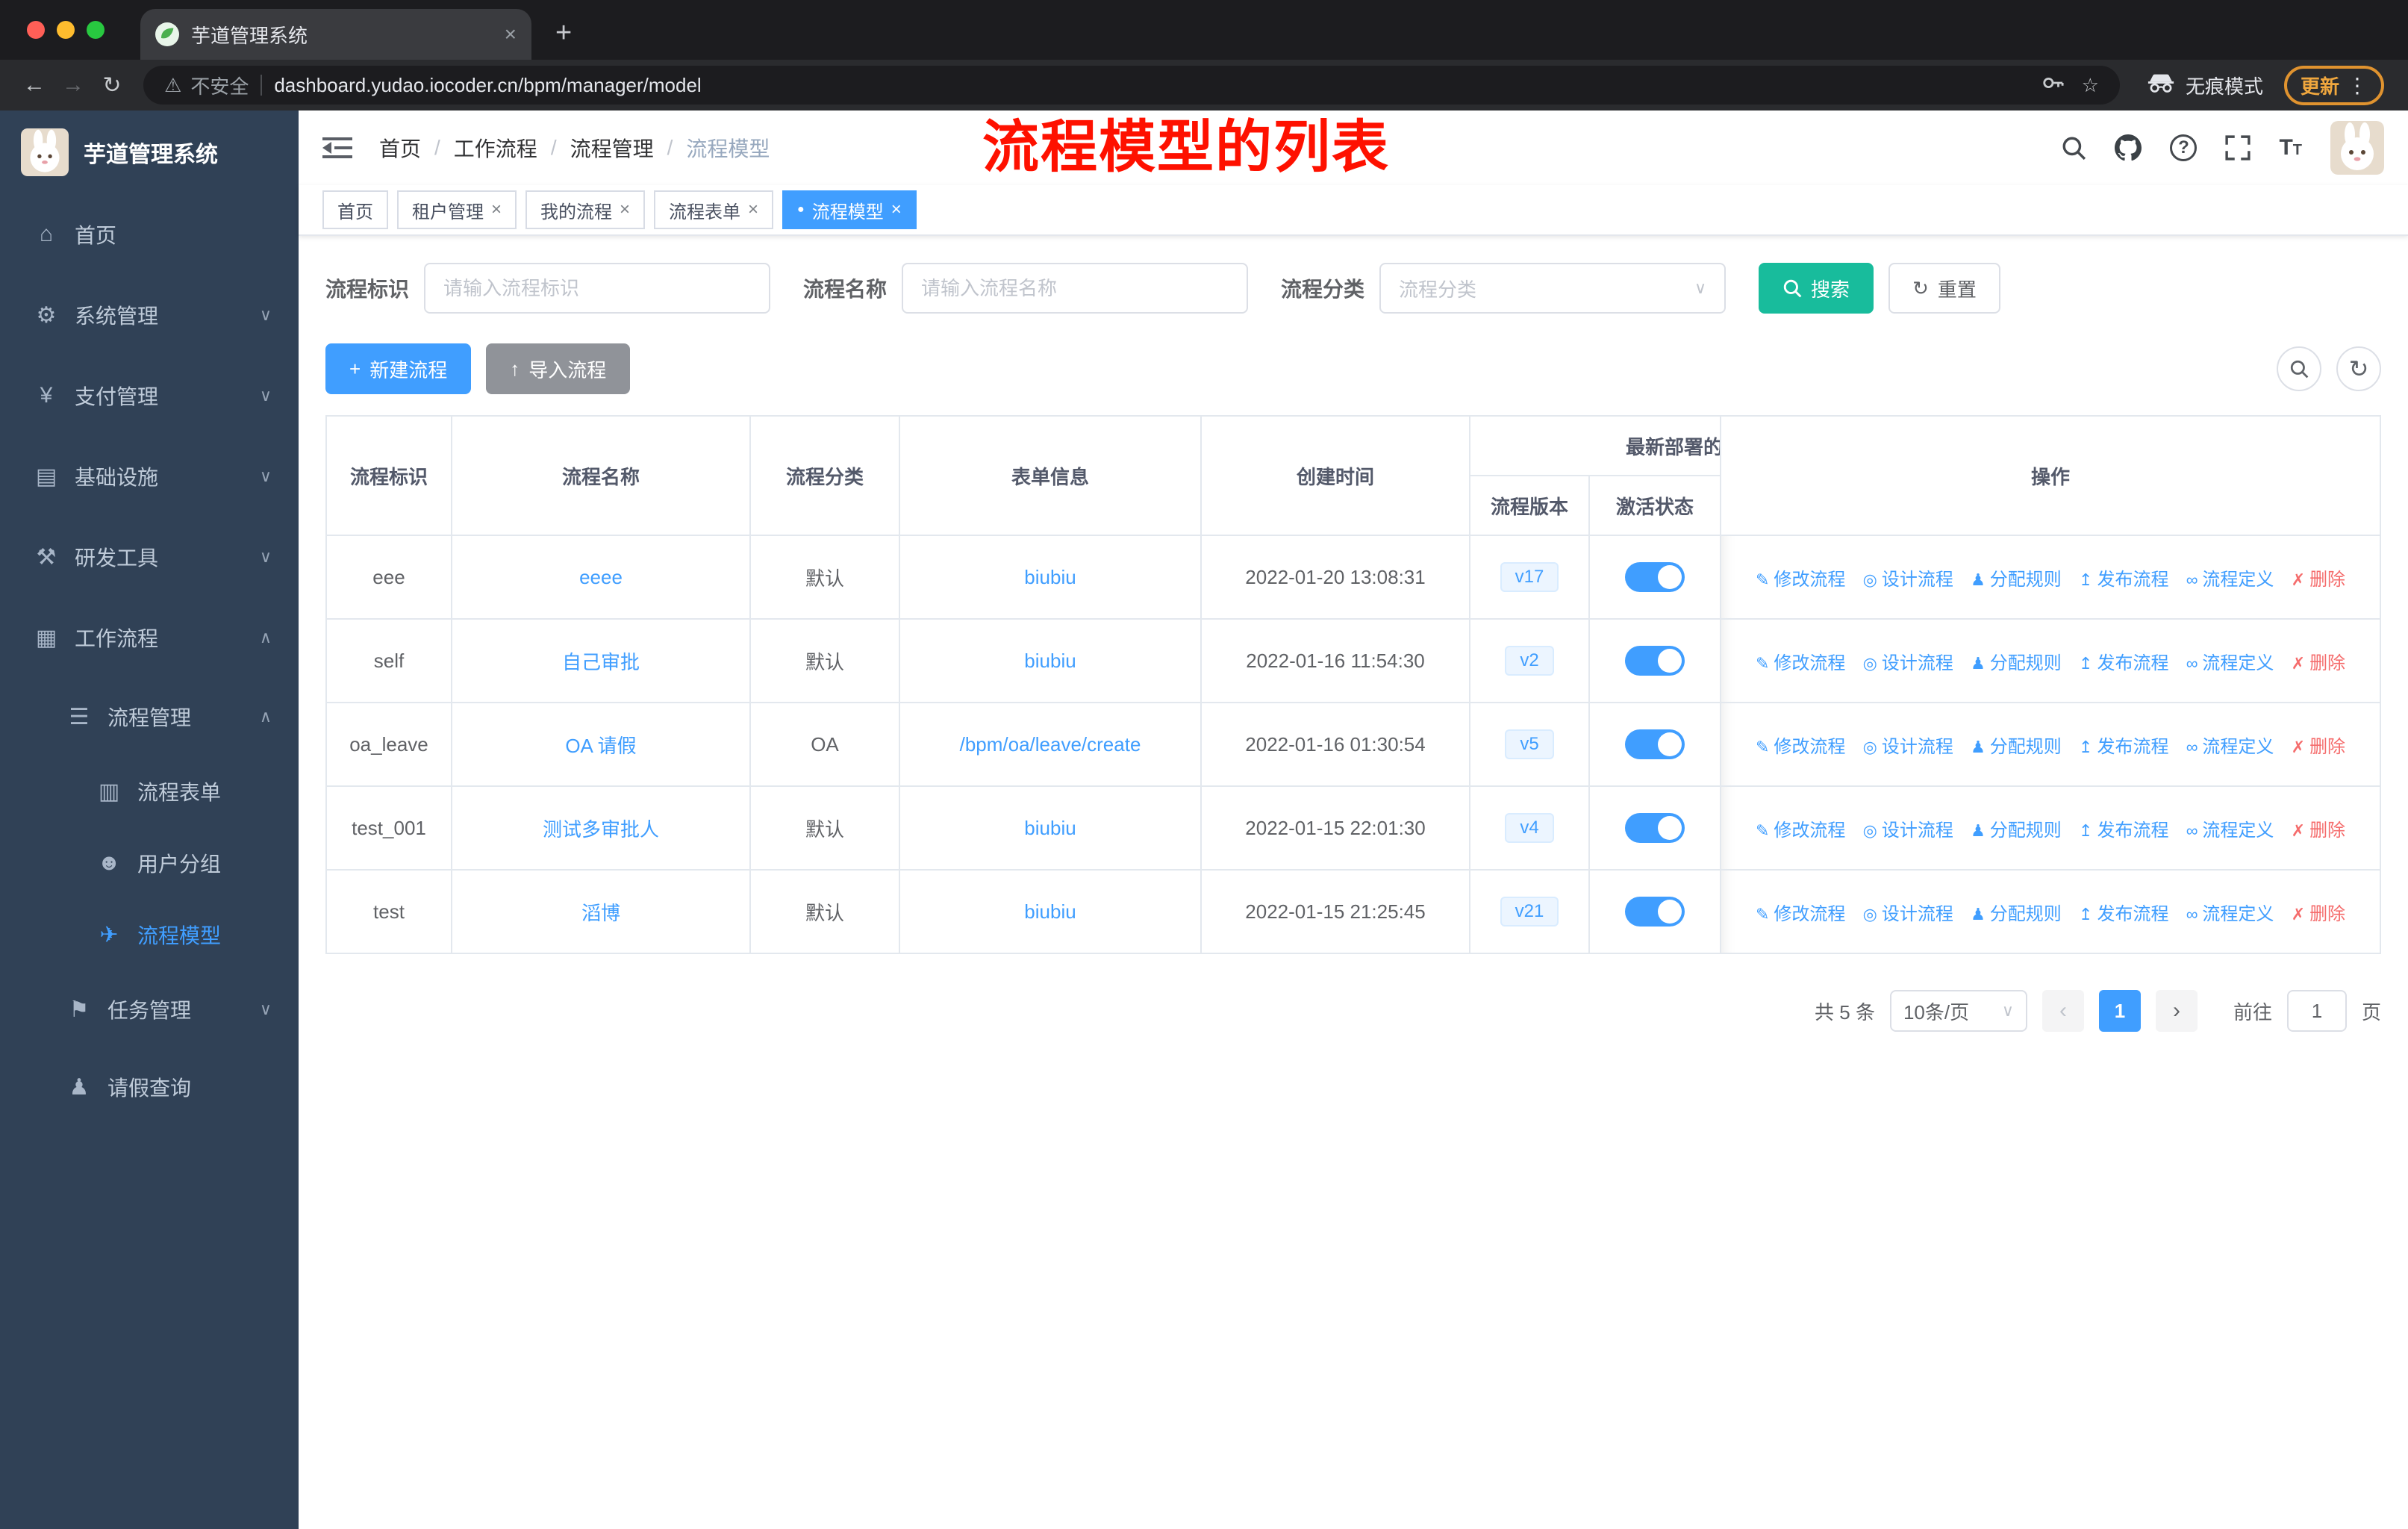 This screenshot has width=2408, height=1529. What do you see at coordinates (601, 577) in the screenshot?
I see `process-name-link: eeee` at bounding box center [601, 577].